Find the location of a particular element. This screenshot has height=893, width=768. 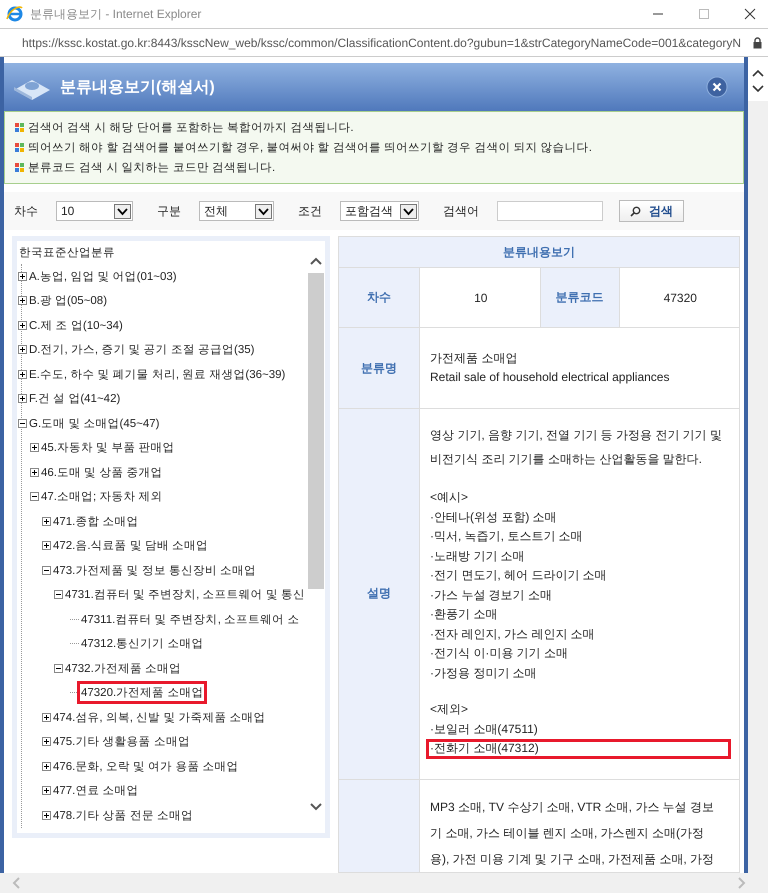

filter-label: 조건 is located at coordinates (310, 211).